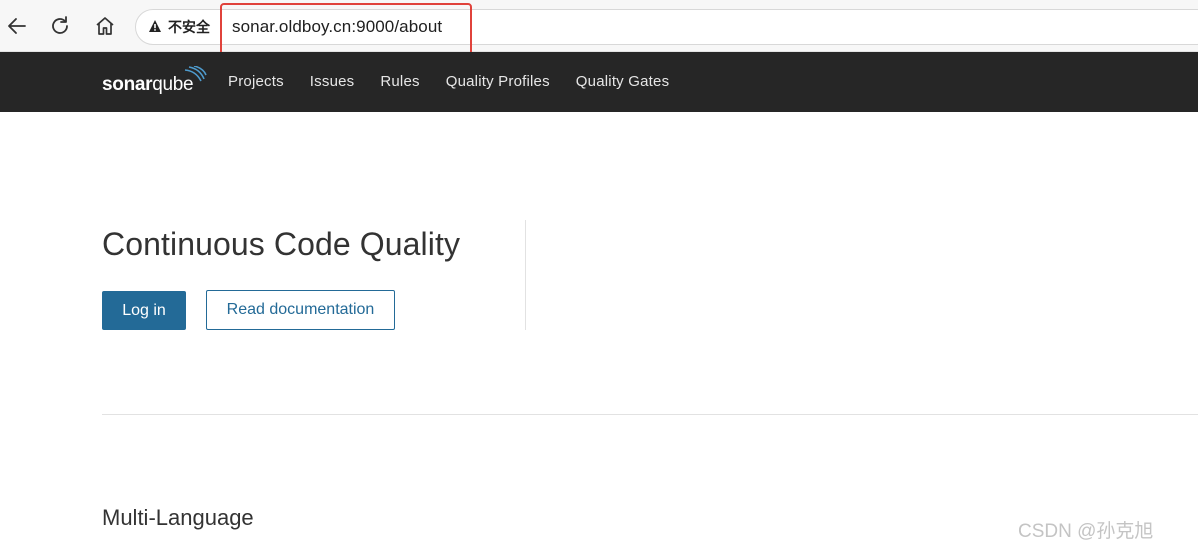 The image size is (1198, 549). I want to click on back-button, so click(17, 26).